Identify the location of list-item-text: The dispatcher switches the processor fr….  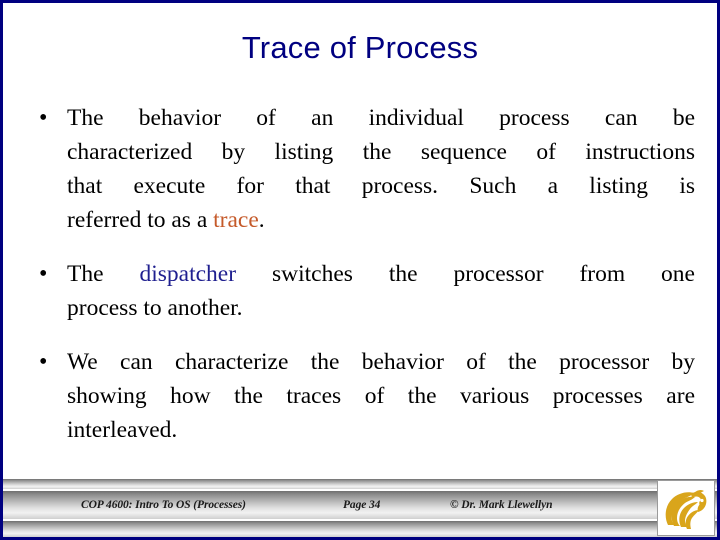
(381, 291).